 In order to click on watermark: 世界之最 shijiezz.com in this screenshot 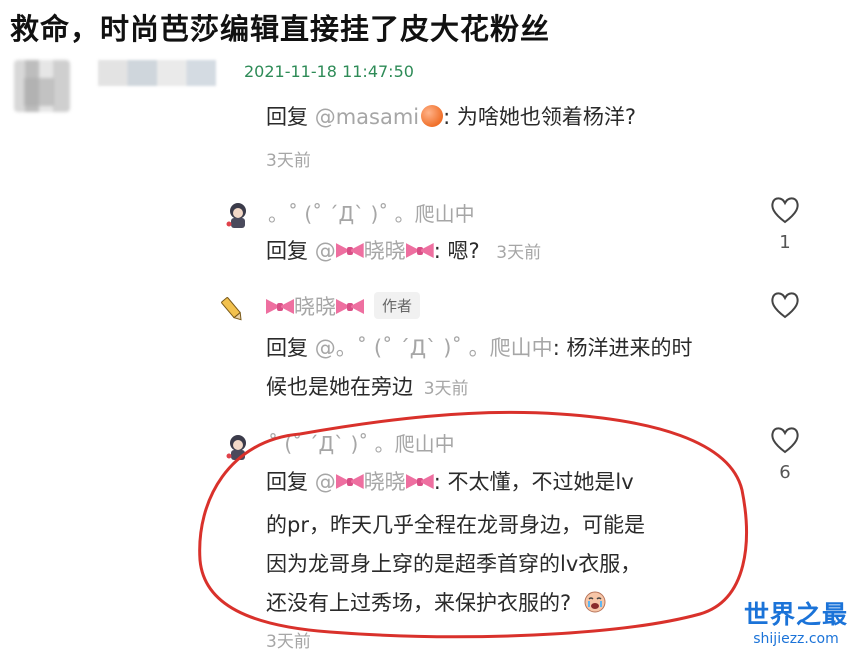, I will do `click(796, 624)`.